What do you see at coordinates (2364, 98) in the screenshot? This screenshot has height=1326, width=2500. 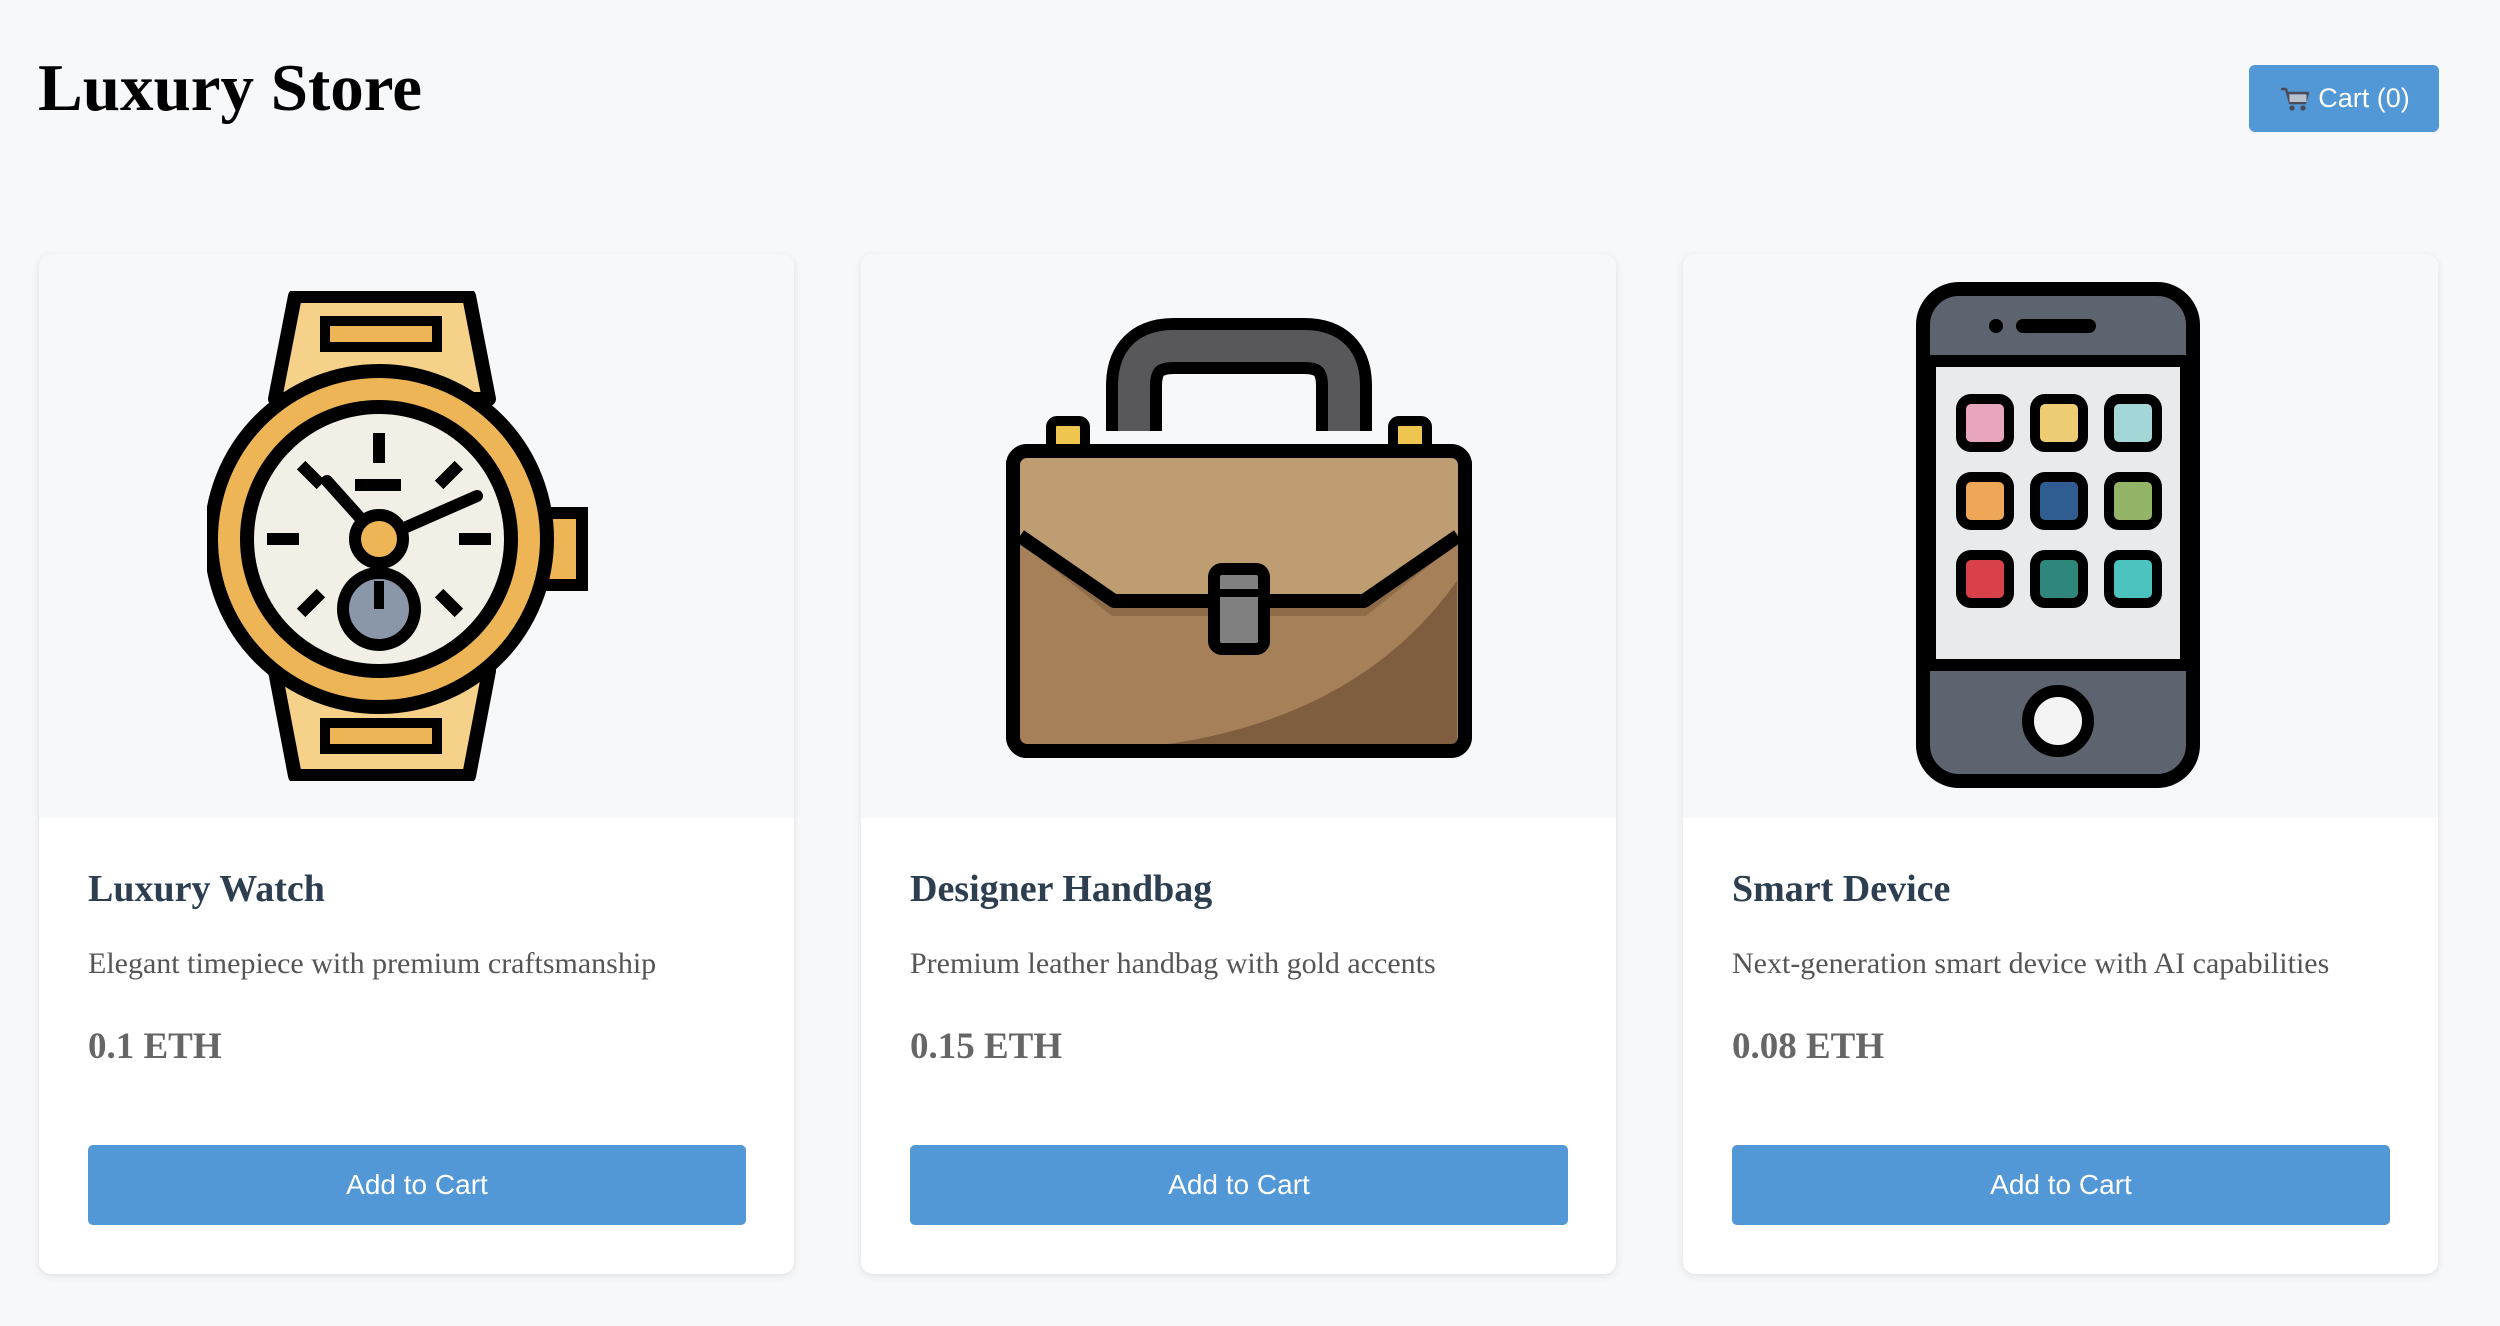 I see `cart-label: Cart (0)` at bounding box center [2364, 98].